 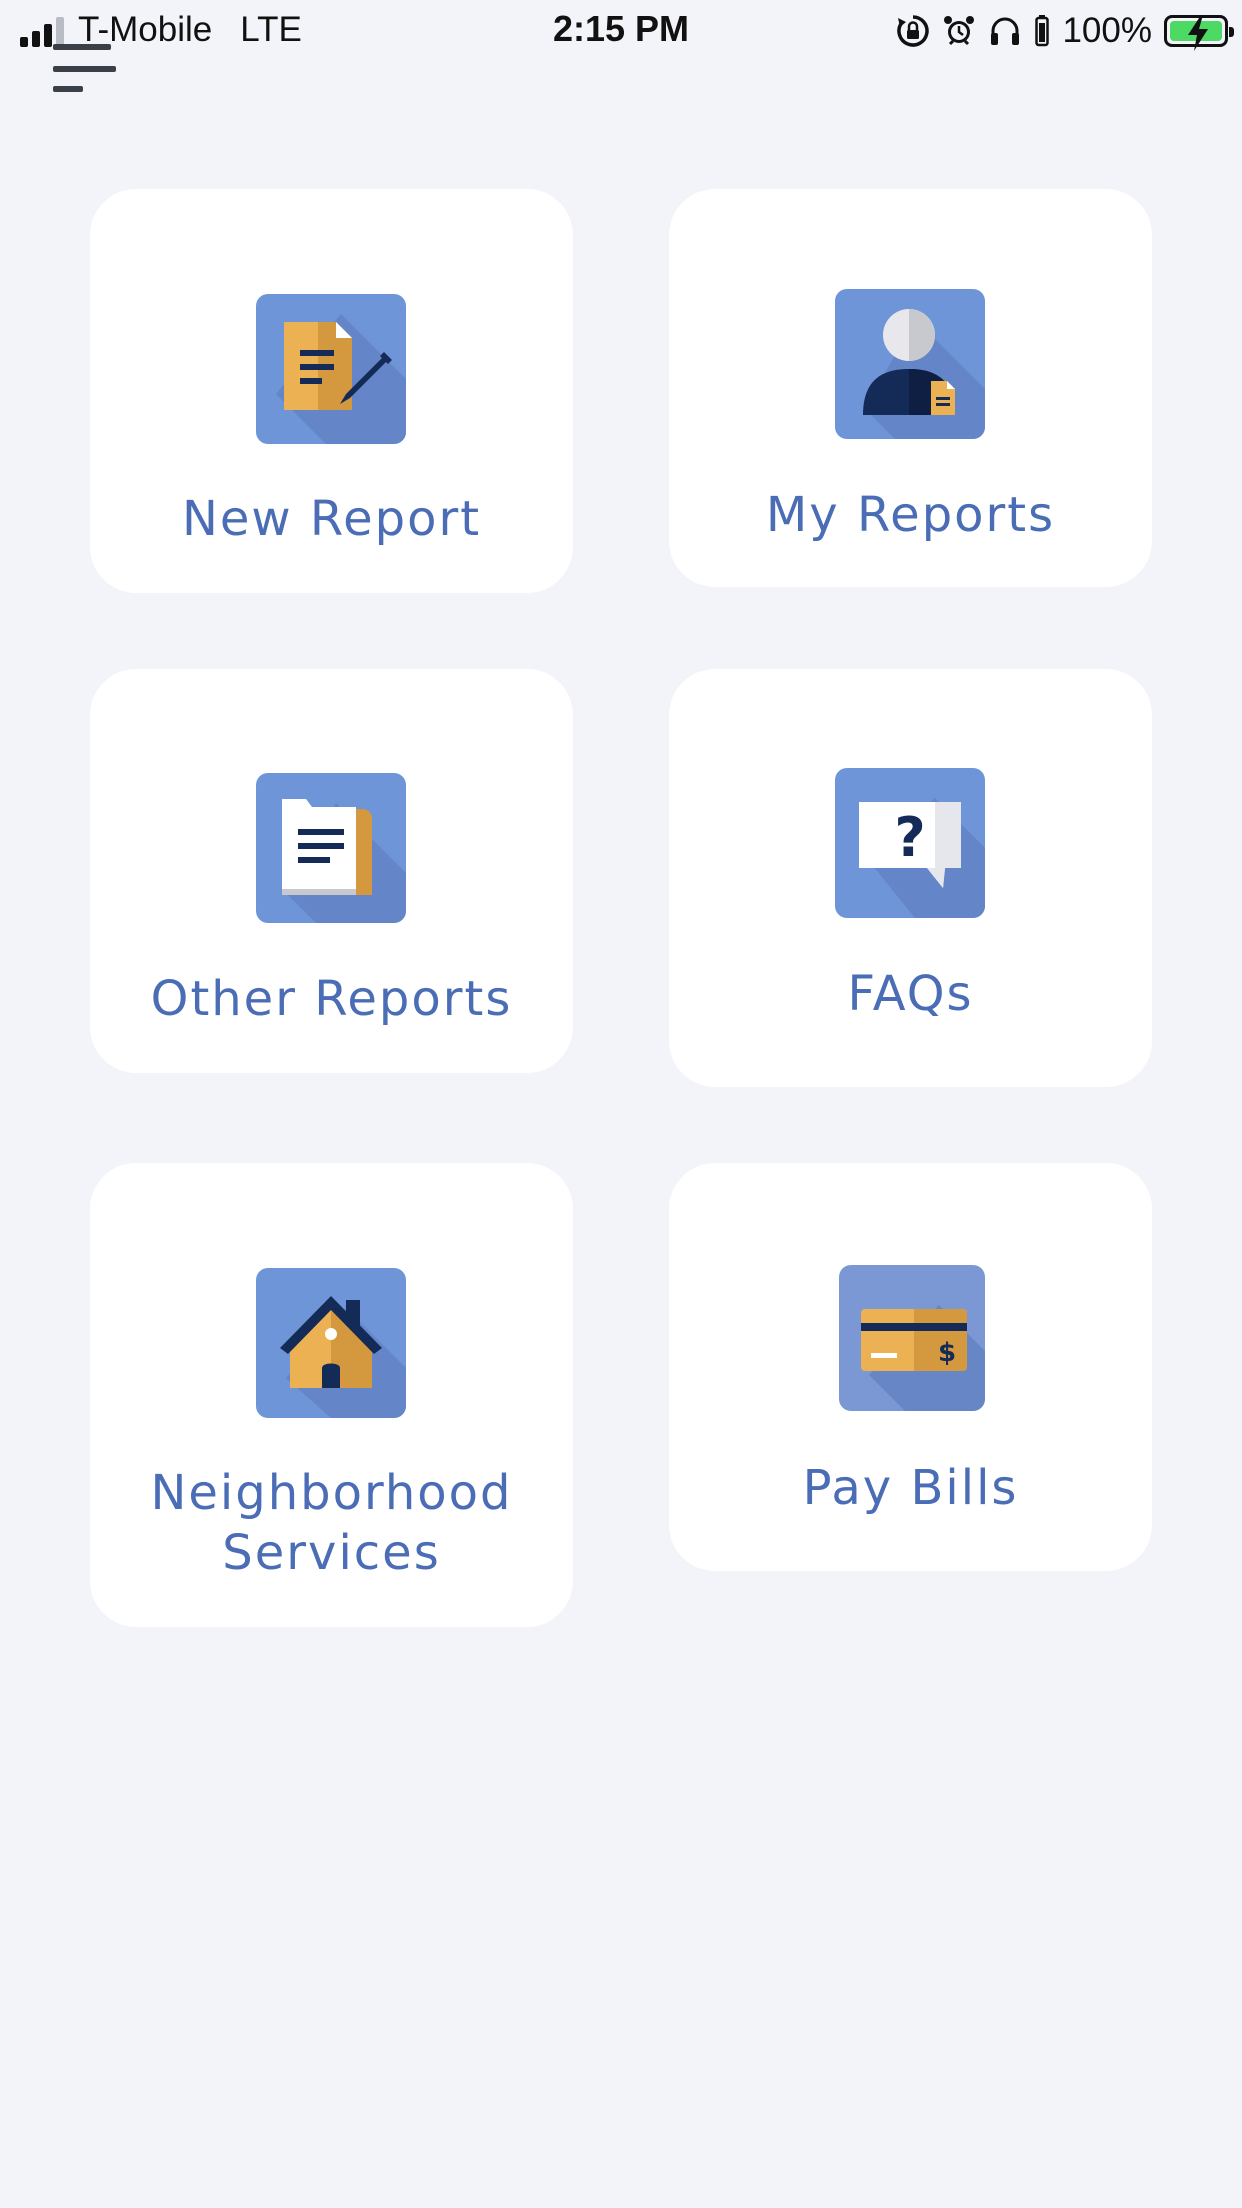 What do you see at coordinates (910, 994) in the screenshot?
I see `tile-label: FAQs` at bounding box center [910, 994].